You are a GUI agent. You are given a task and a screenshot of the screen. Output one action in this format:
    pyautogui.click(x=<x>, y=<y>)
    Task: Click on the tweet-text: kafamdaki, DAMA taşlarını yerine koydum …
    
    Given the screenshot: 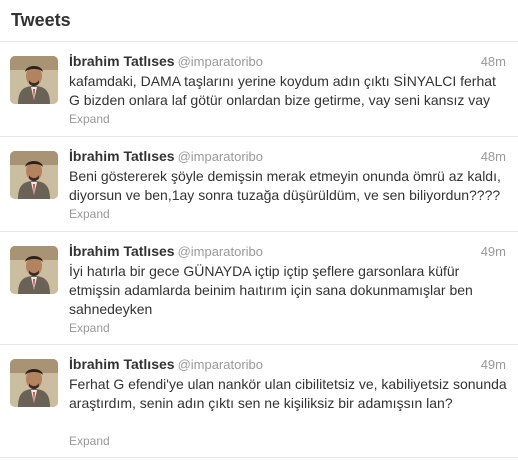 What is the action you would take?
    pyautogui.click(x=282, y=90)
    